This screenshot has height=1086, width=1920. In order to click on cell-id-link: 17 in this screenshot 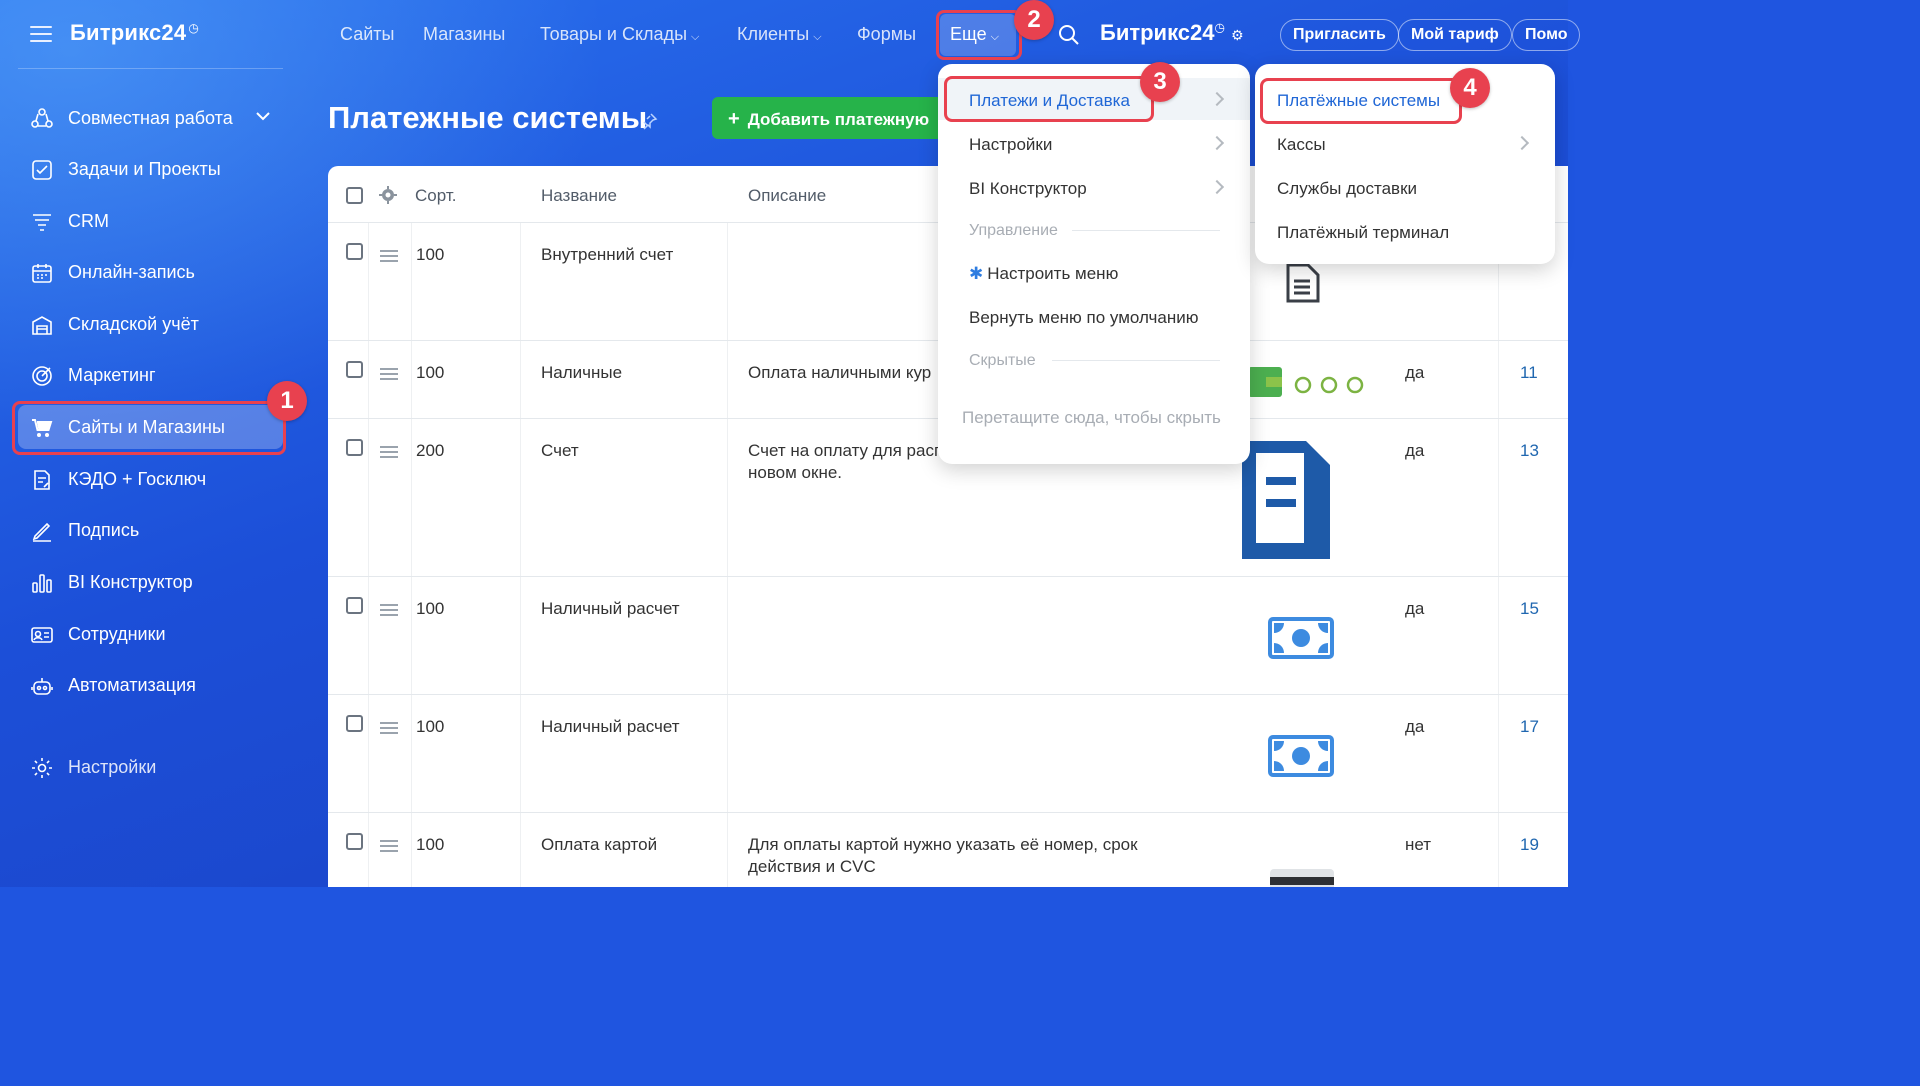, I will do `click(1529, 727)`.